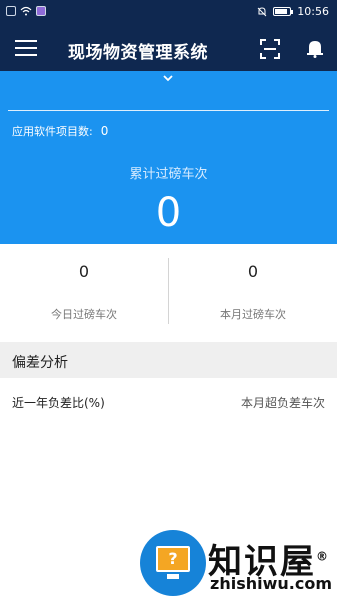 The width and height of the screenshot is (337, 600). I want to click on today-stat: 0 今日过磅车次, so click(84, 293).